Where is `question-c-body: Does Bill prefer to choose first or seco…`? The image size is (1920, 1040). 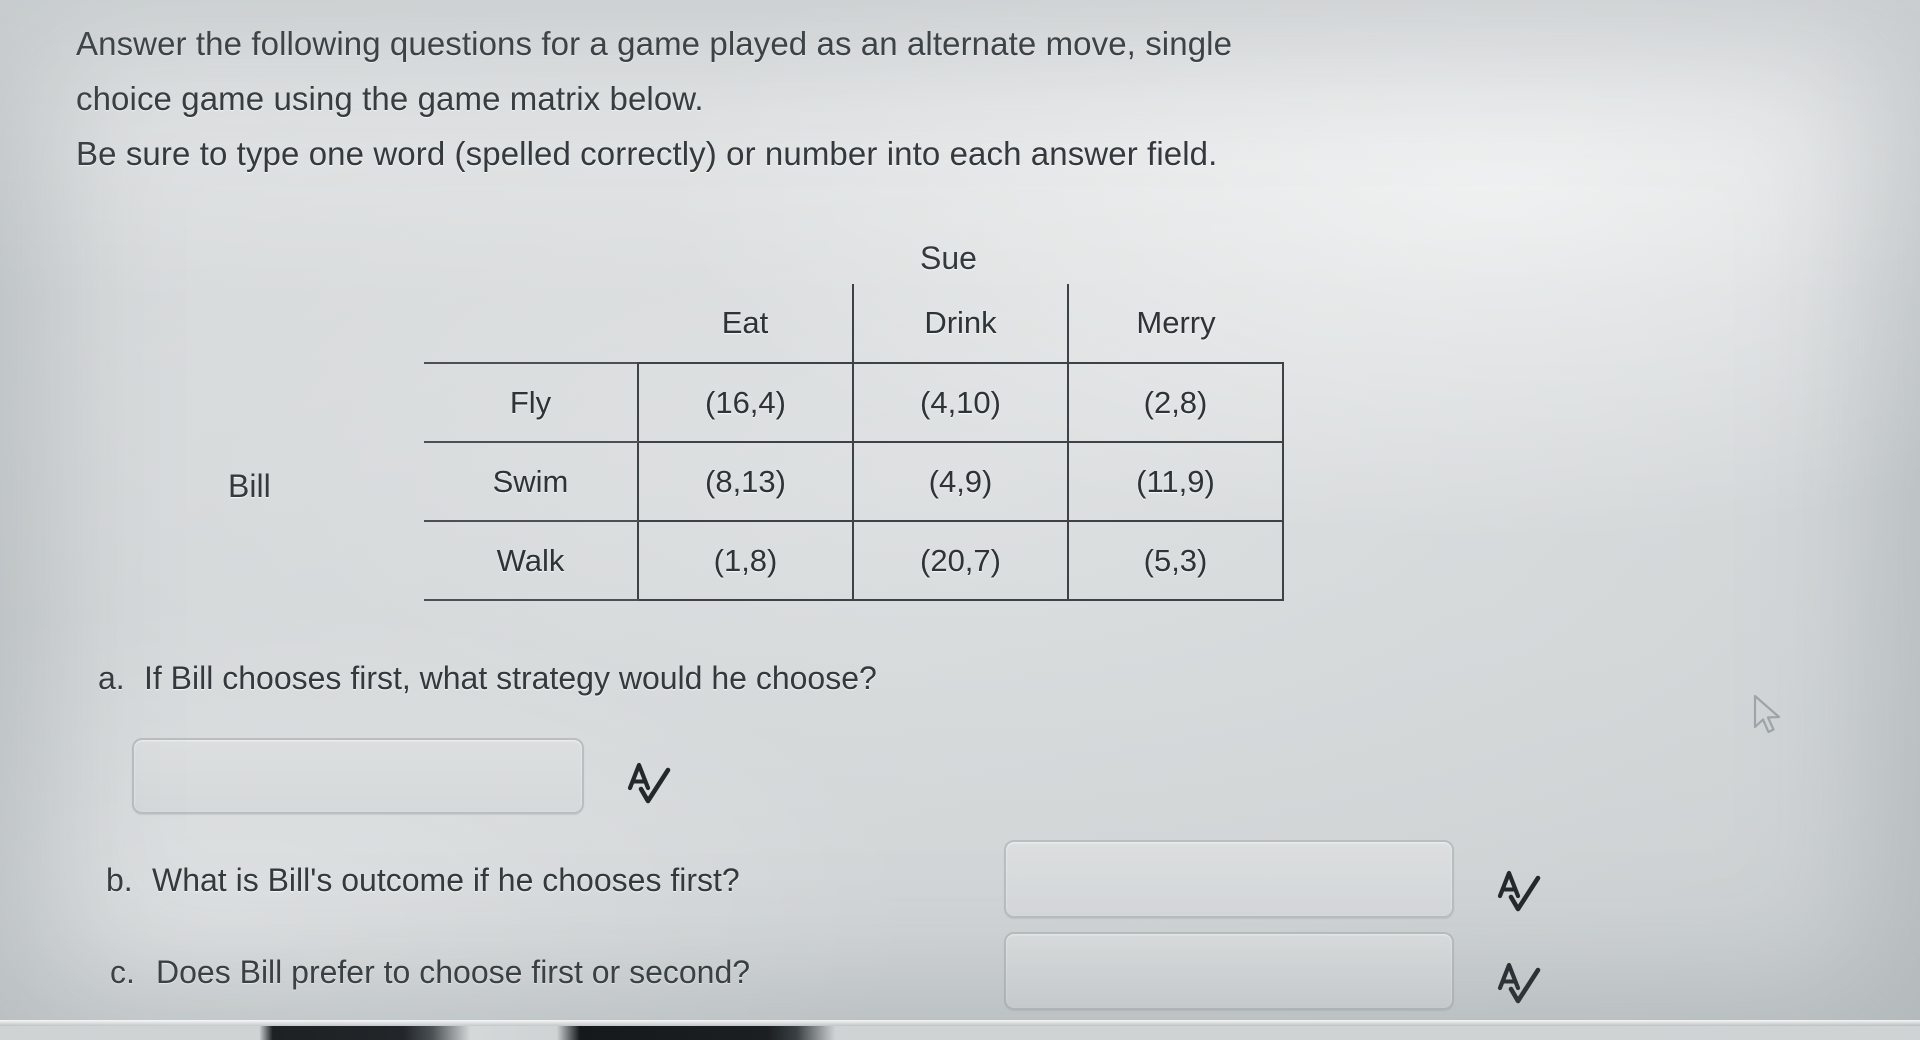 question-c-body: Does Bill prefer to choose first or seco… is located at coordinates (453, 972).